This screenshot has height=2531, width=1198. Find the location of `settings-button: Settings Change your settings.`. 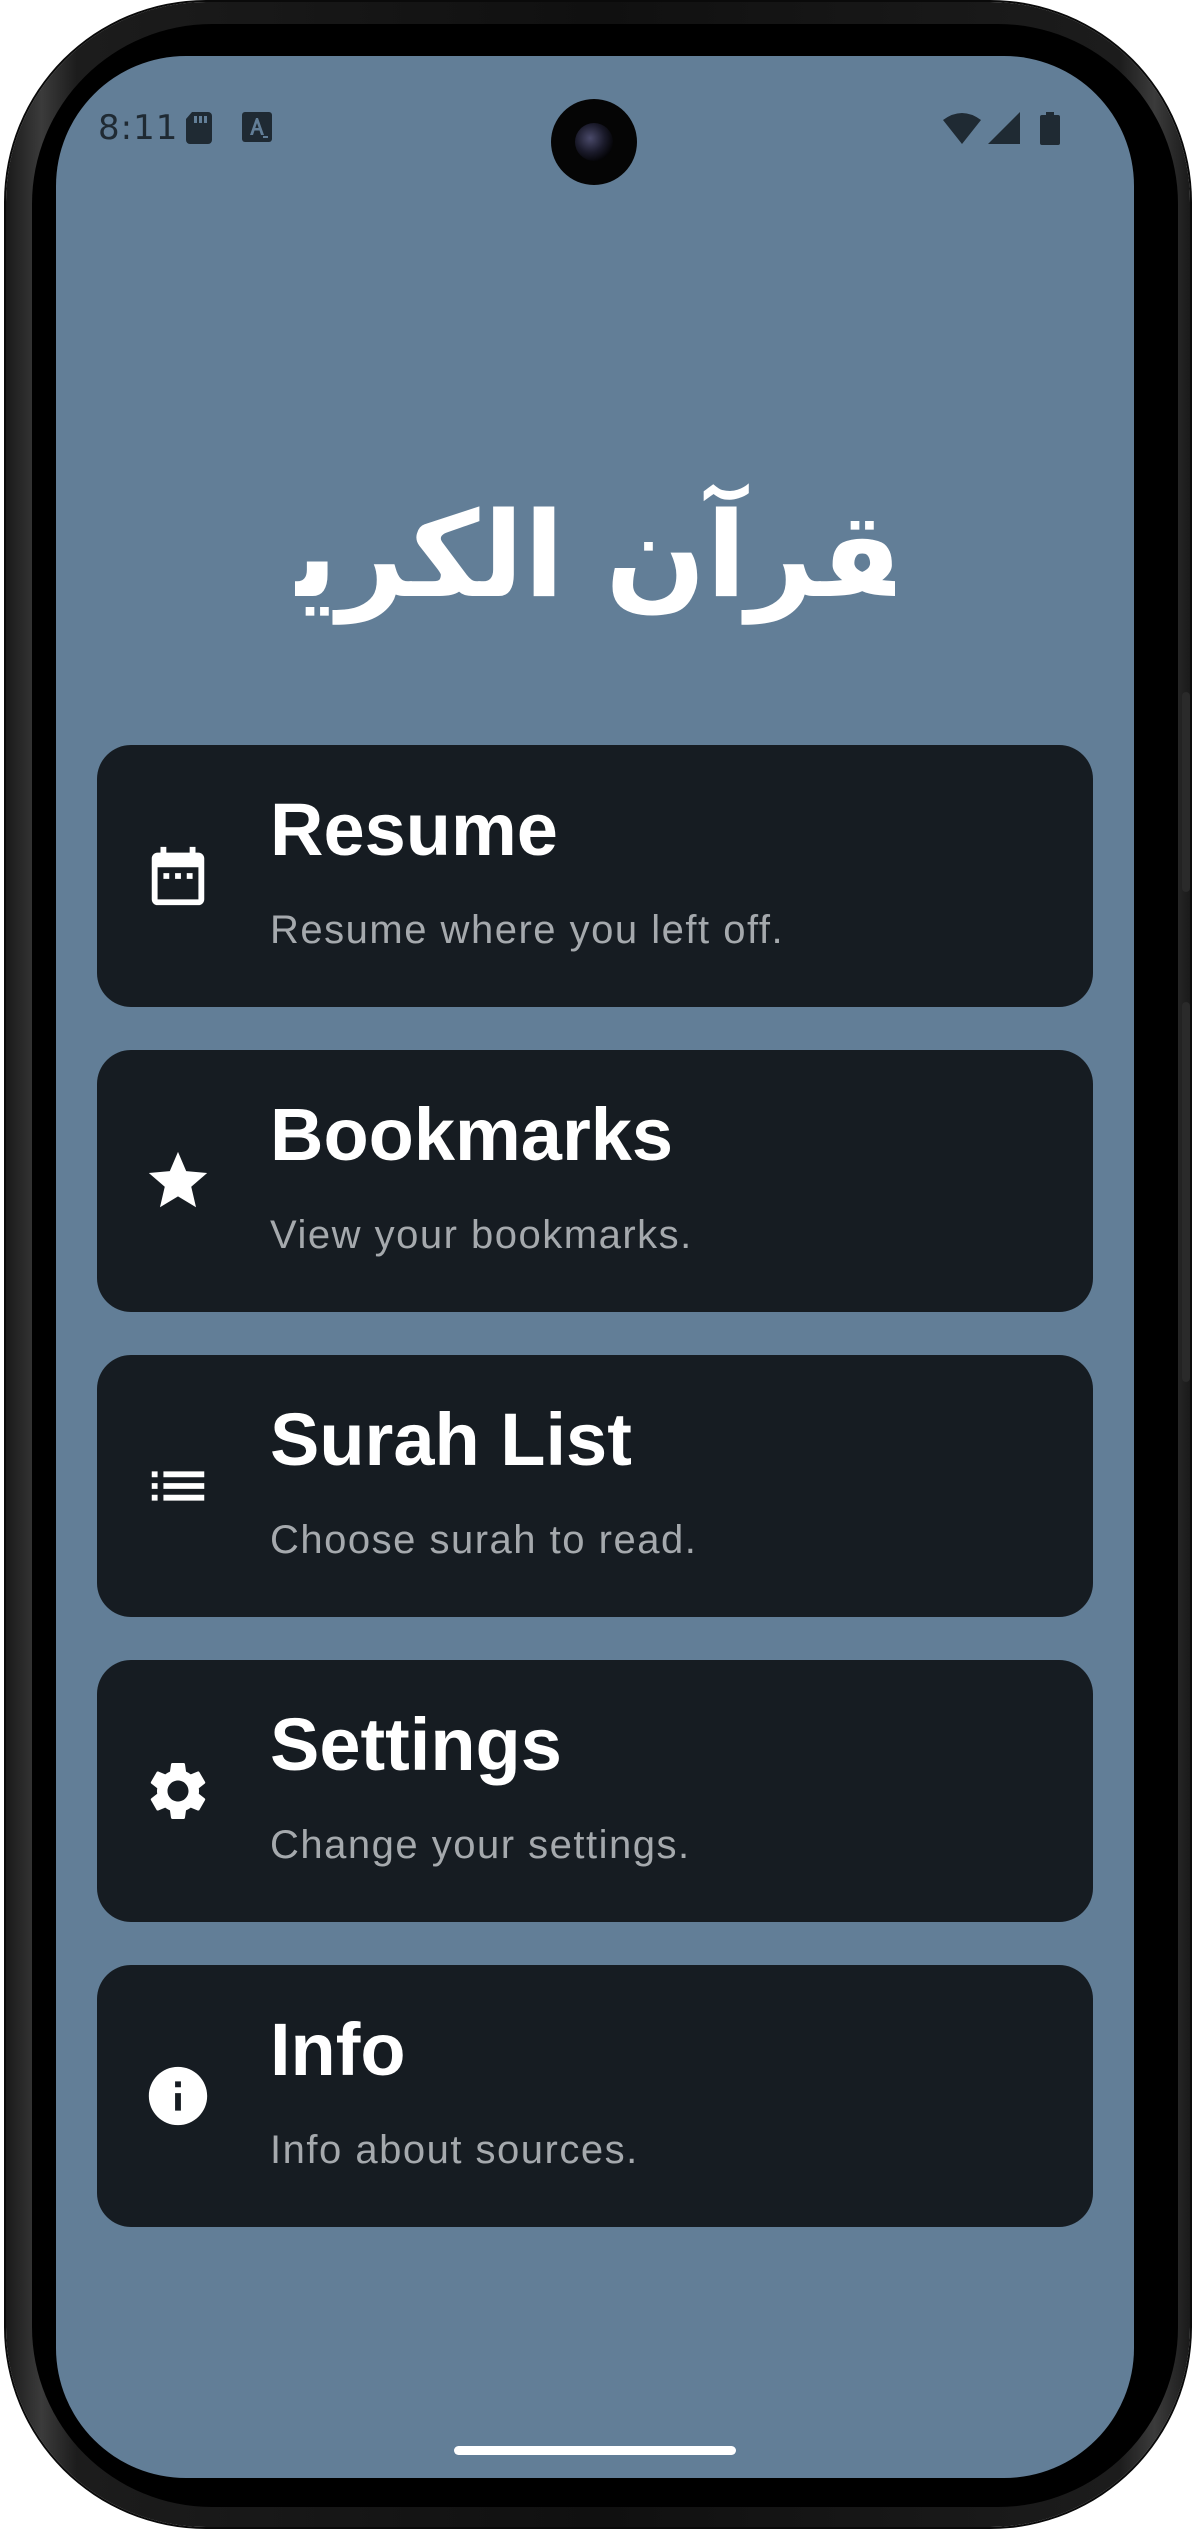

settings-button: Settings Change your settings. is located at coordinates (595, 1791).